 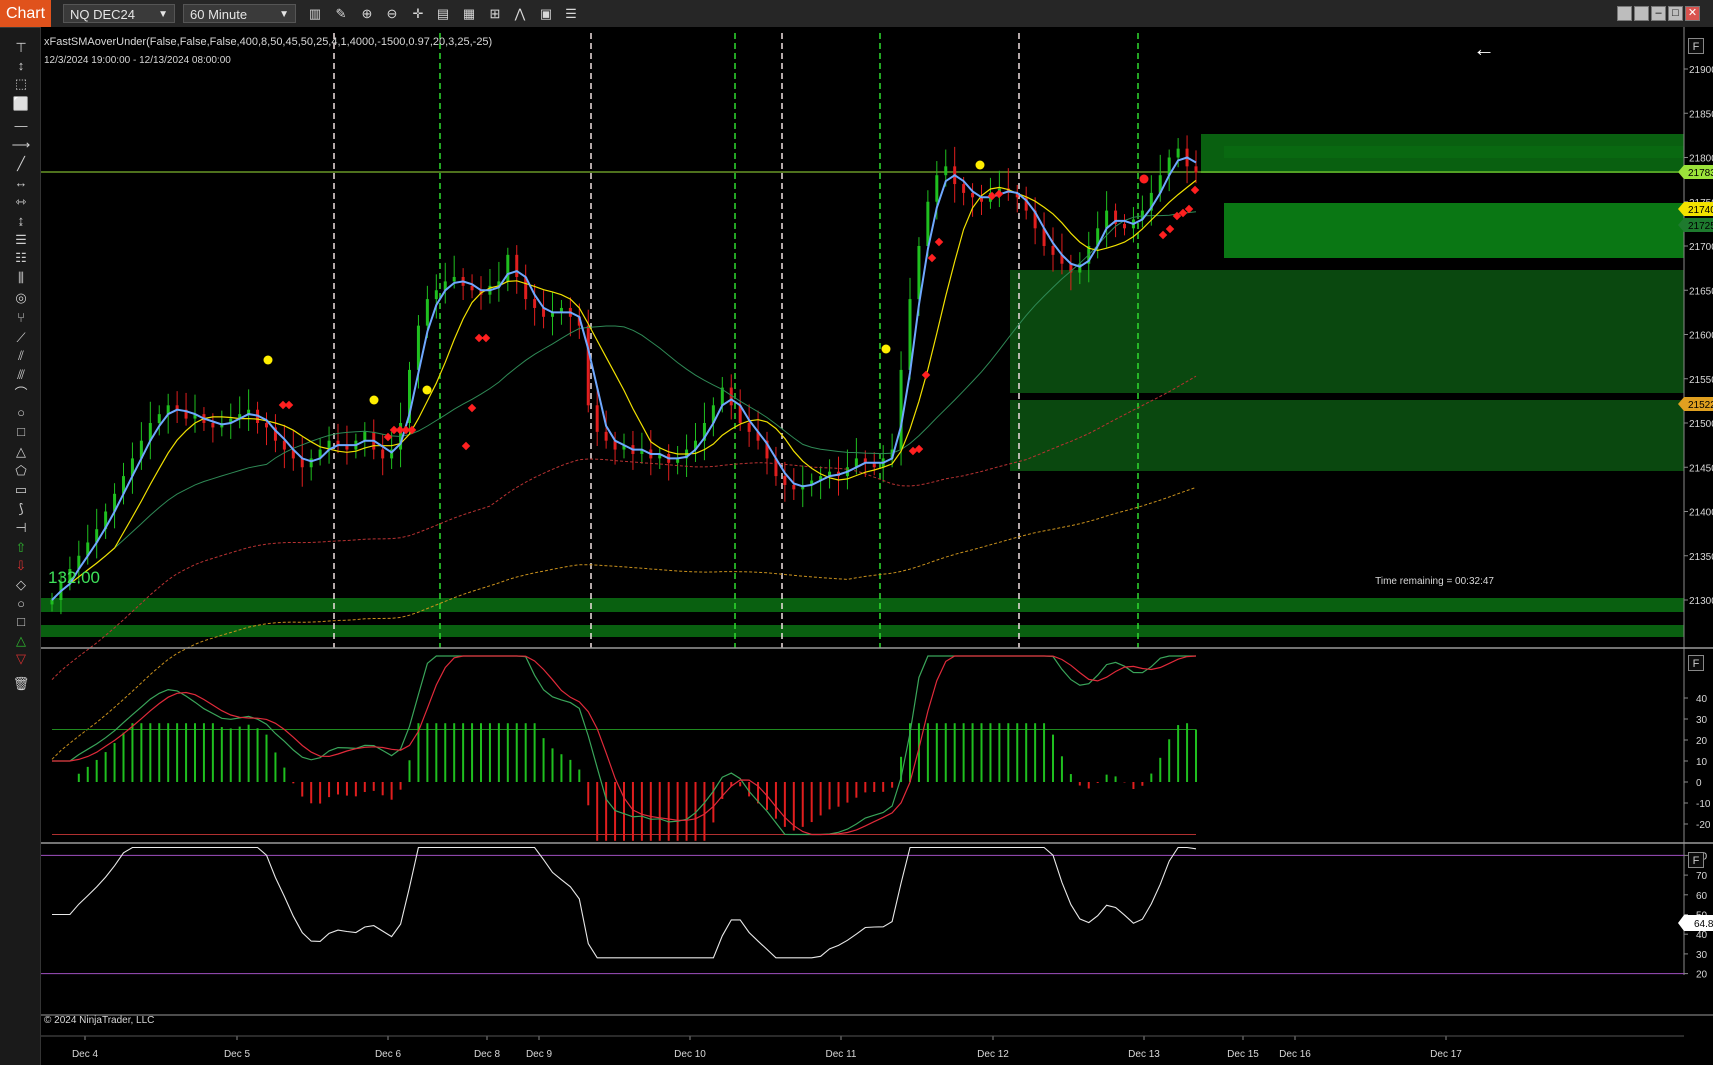 I want to click on time-axis-label: Dec 4, so click(x=85, y=1054).